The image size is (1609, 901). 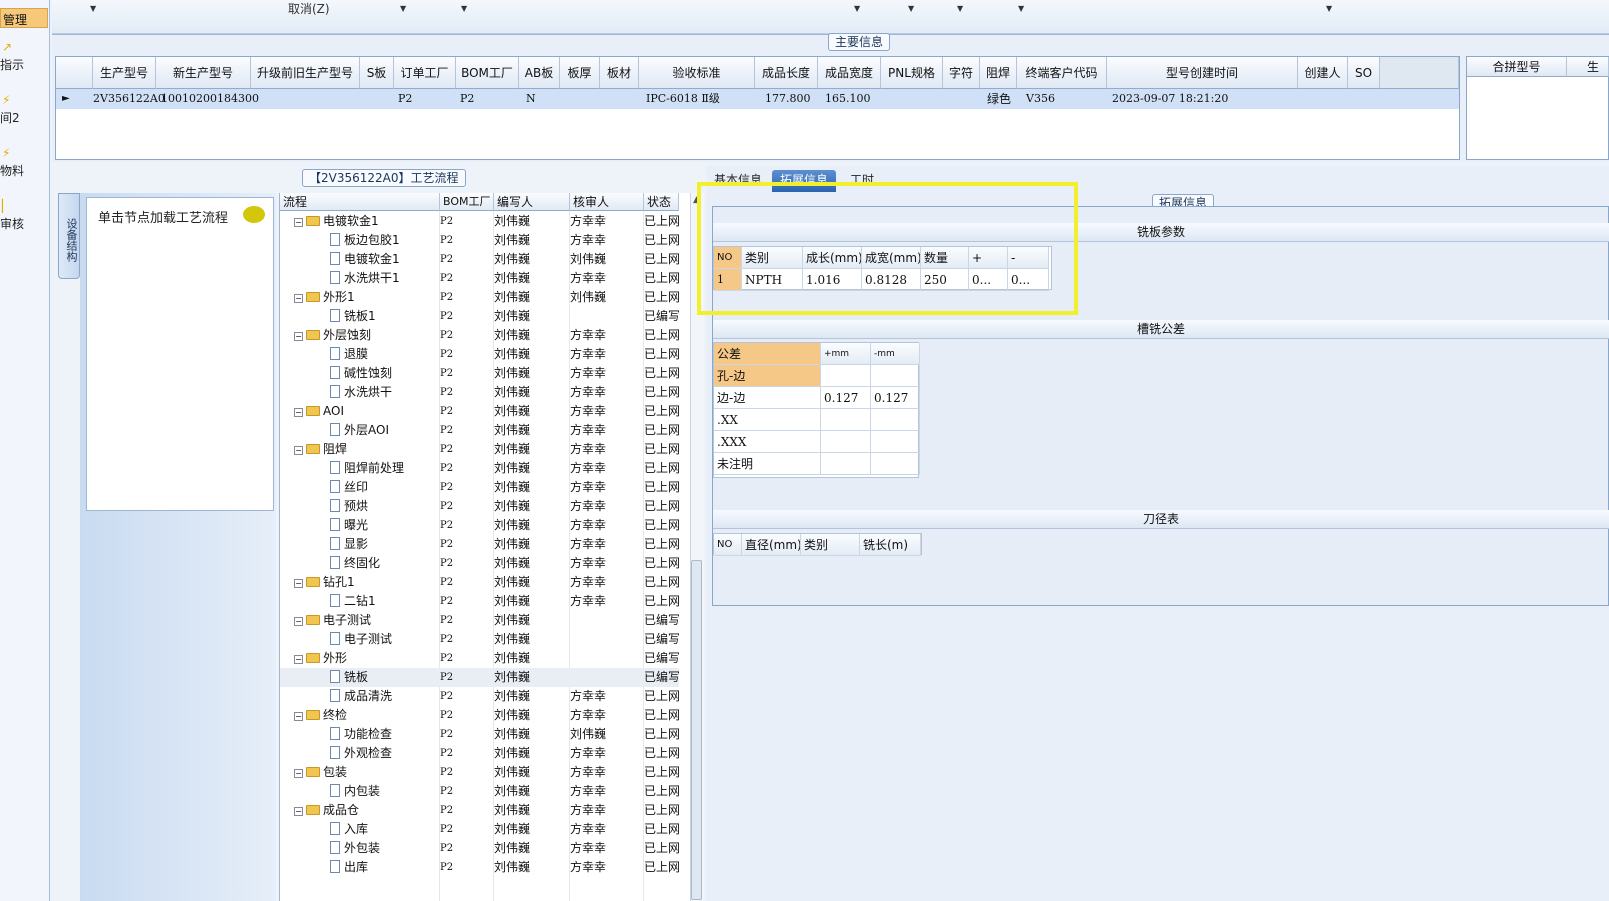 What do you see at coordinates (1517, 67) in the screenshot?
I see `col-header: 合拼型号` at bounding box center [1517, 67].